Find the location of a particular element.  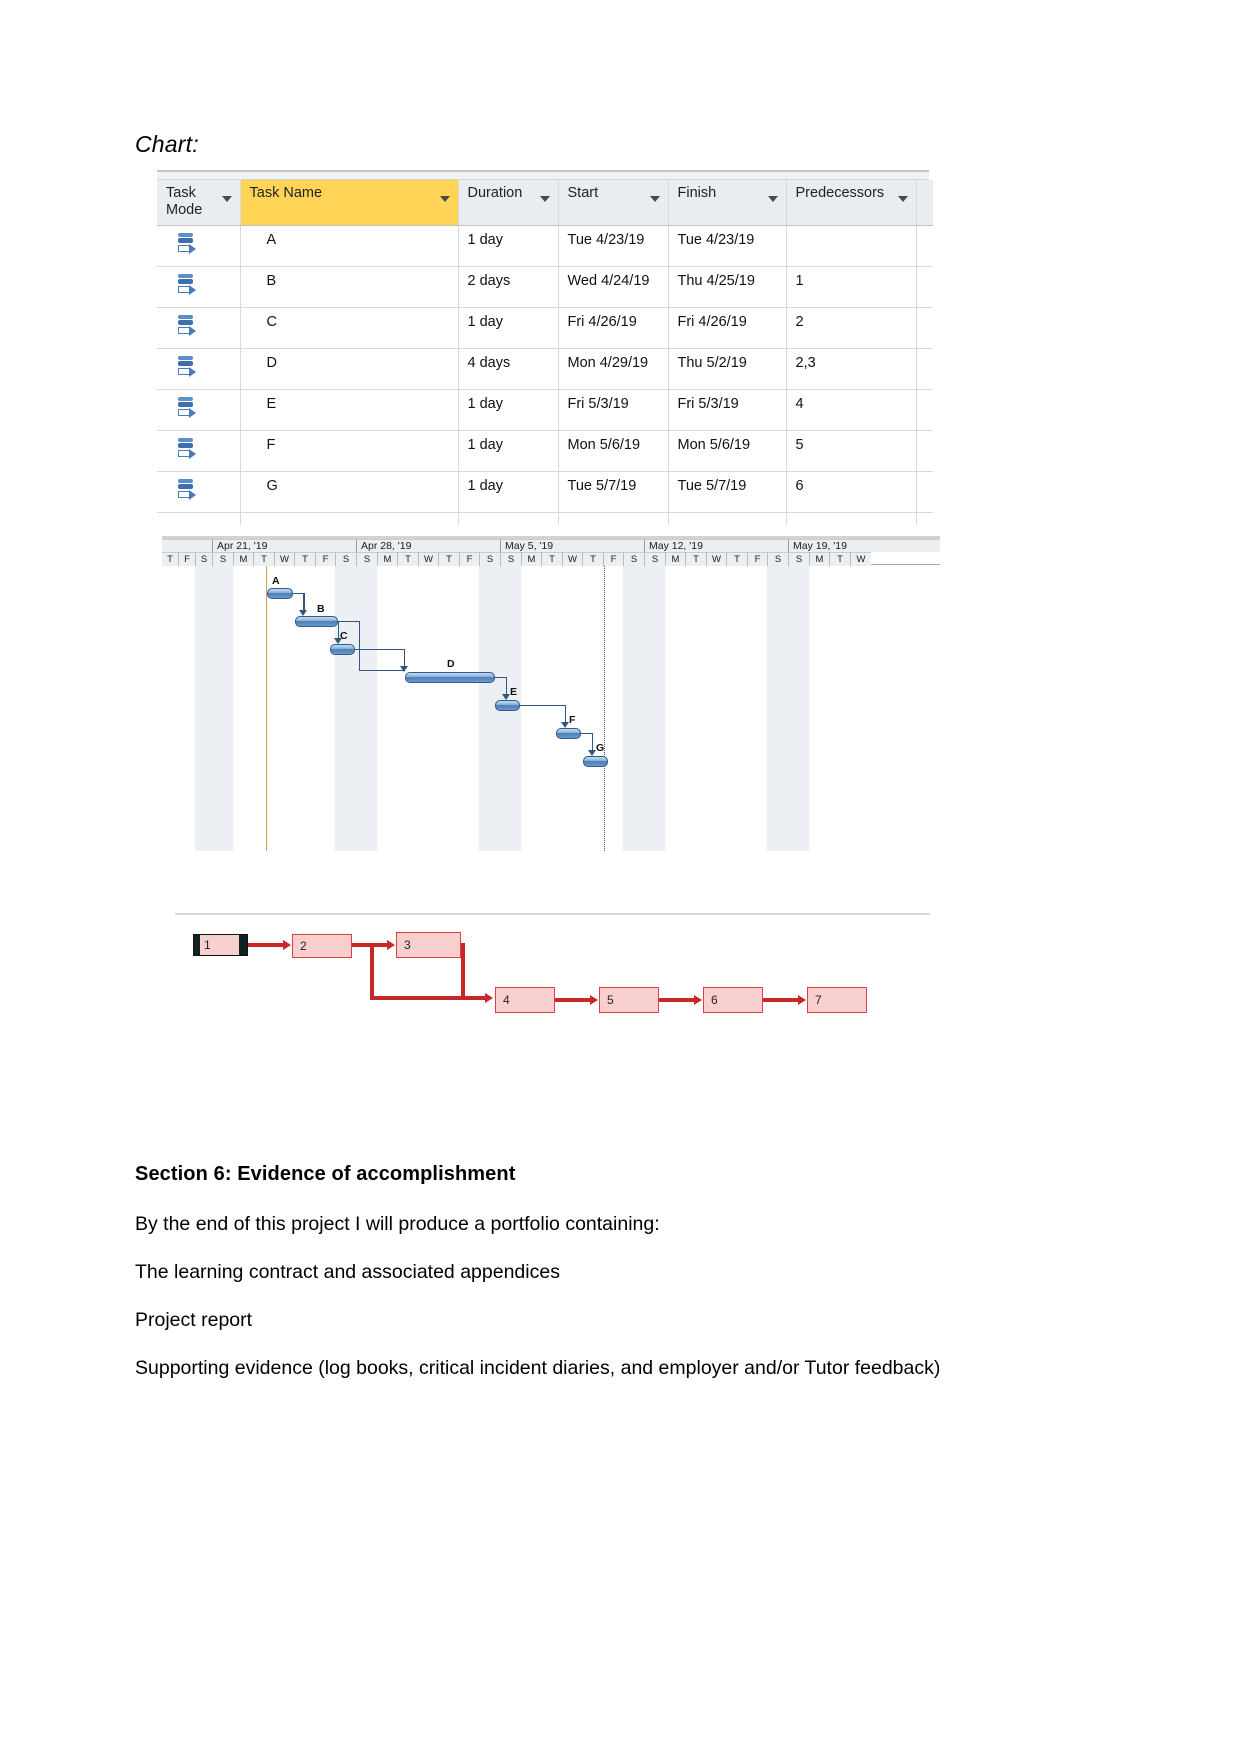

network-edge-arrow is located at coordinates (391, 945).